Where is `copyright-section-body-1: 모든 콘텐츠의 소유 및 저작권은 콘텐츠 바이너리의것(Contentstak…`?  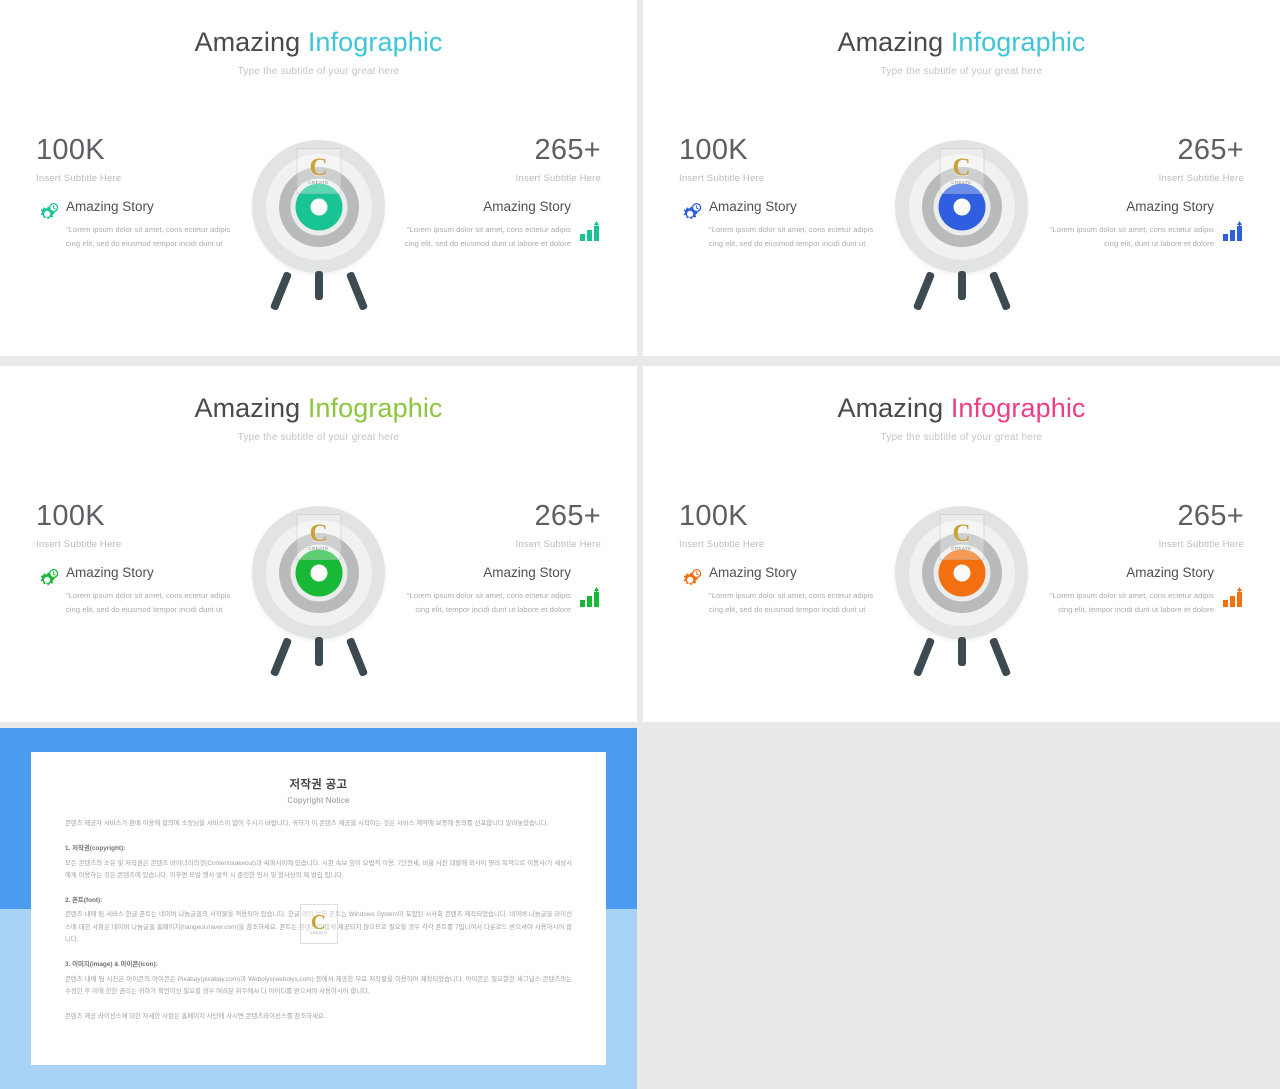 copyright-section-body-1: 모든 콘텐츠의 소유 및 저작권은 콘텐츠 바이너리의것(Contentstak… is located at coordinates (318, 869).